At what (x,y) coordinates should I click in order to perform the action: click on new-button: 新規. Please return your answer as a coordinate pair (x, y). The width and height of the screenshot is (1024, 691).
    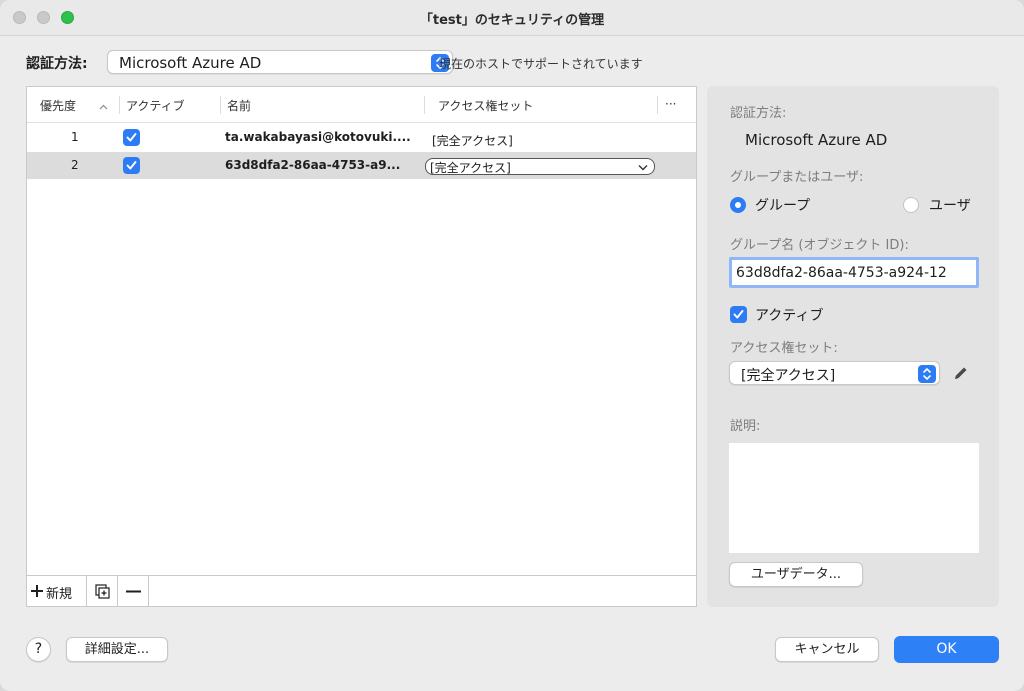
    Looking at the image, I should click on (57, 591).